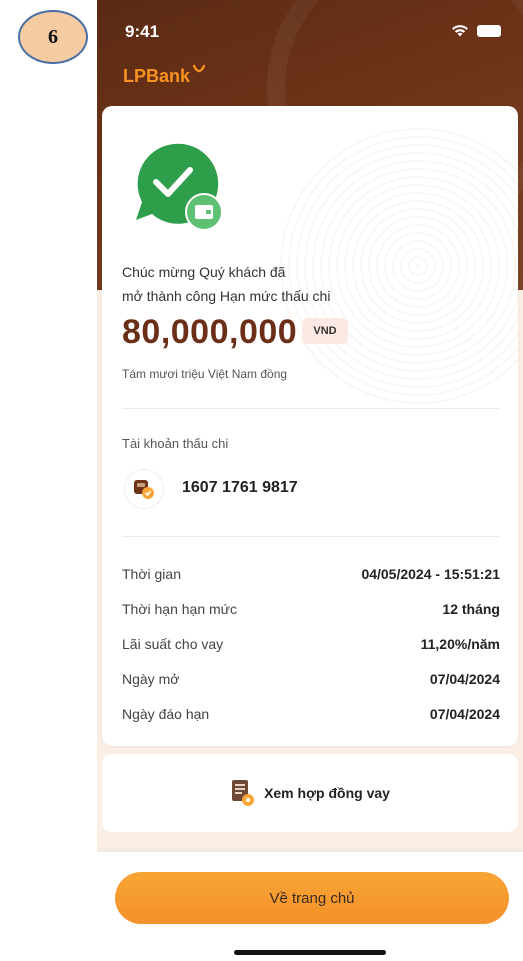  What do you see at coordinates (199, 68) in the screenshot?
I see `logo-smile-icon` at bounding box center [199, 68].